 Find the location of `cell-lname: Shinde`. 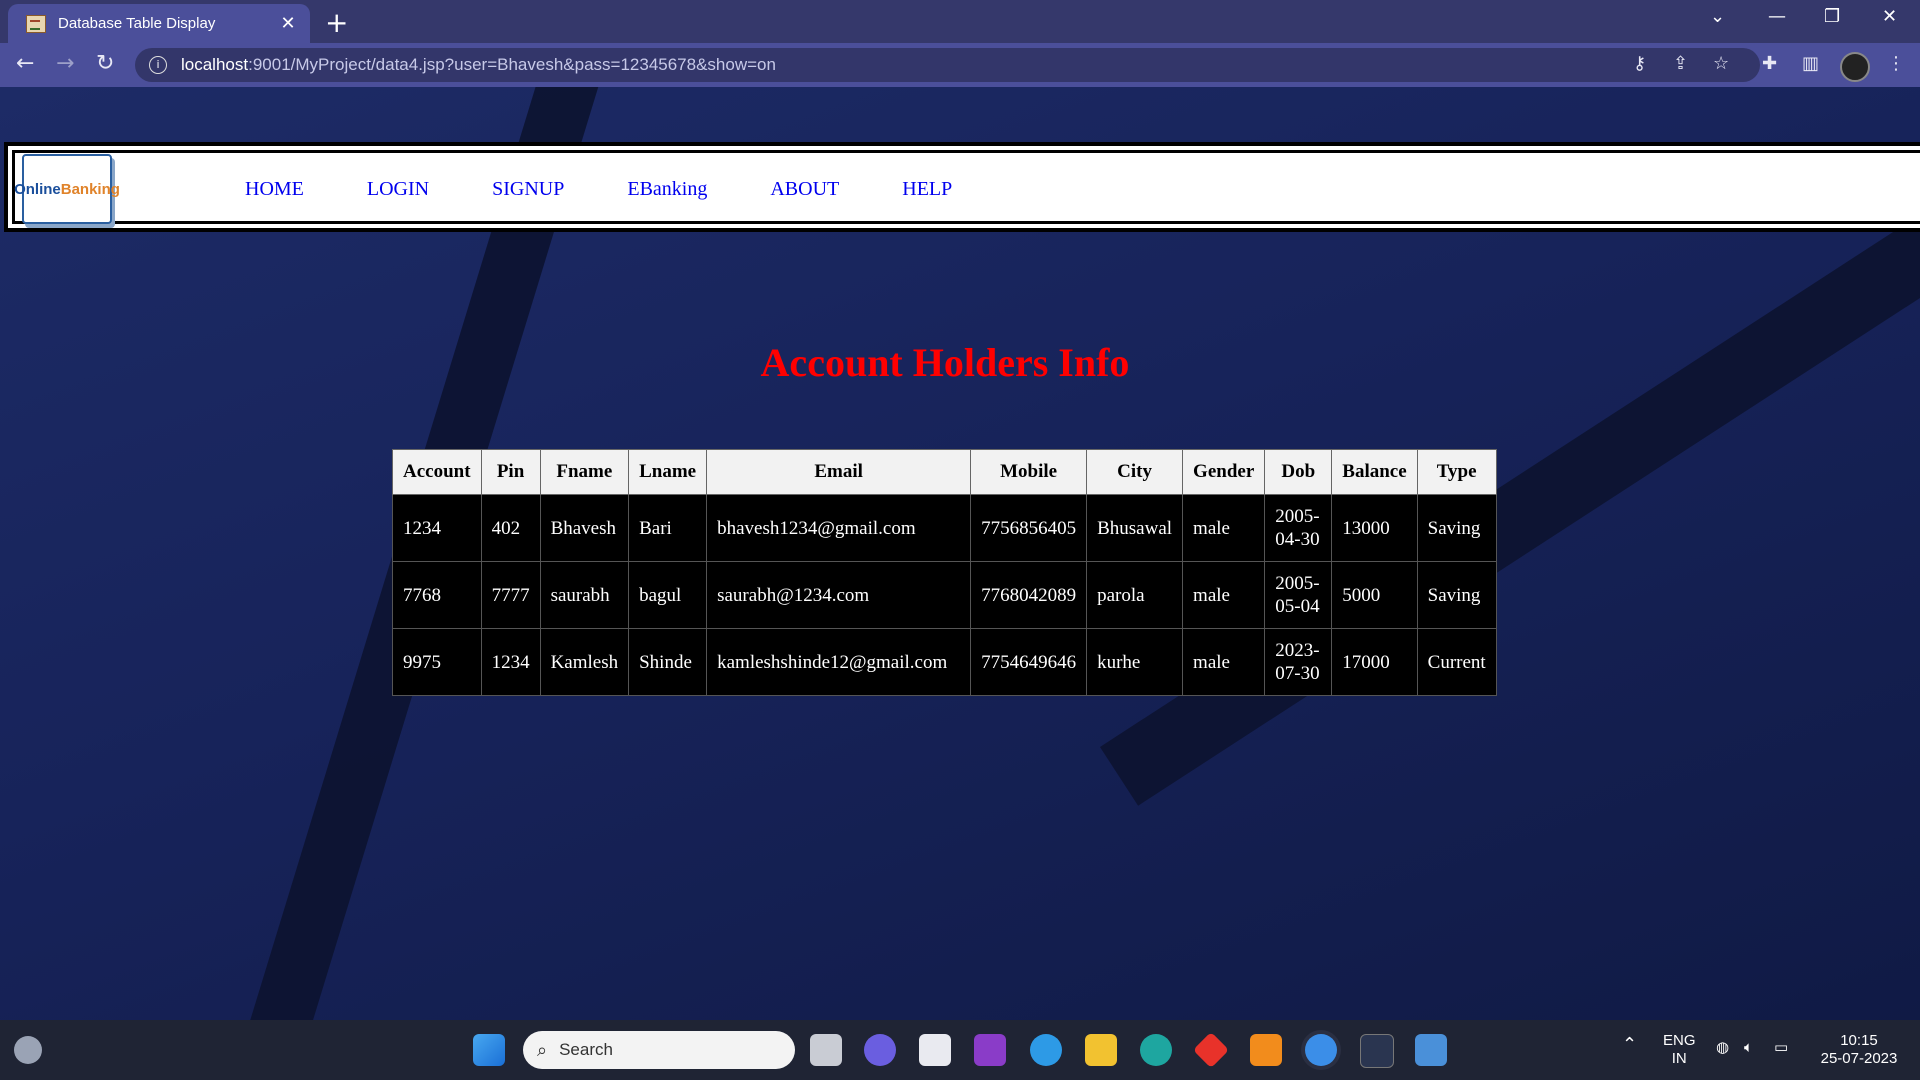

cell-lname: Shinde is located at coordinates (668, 662).